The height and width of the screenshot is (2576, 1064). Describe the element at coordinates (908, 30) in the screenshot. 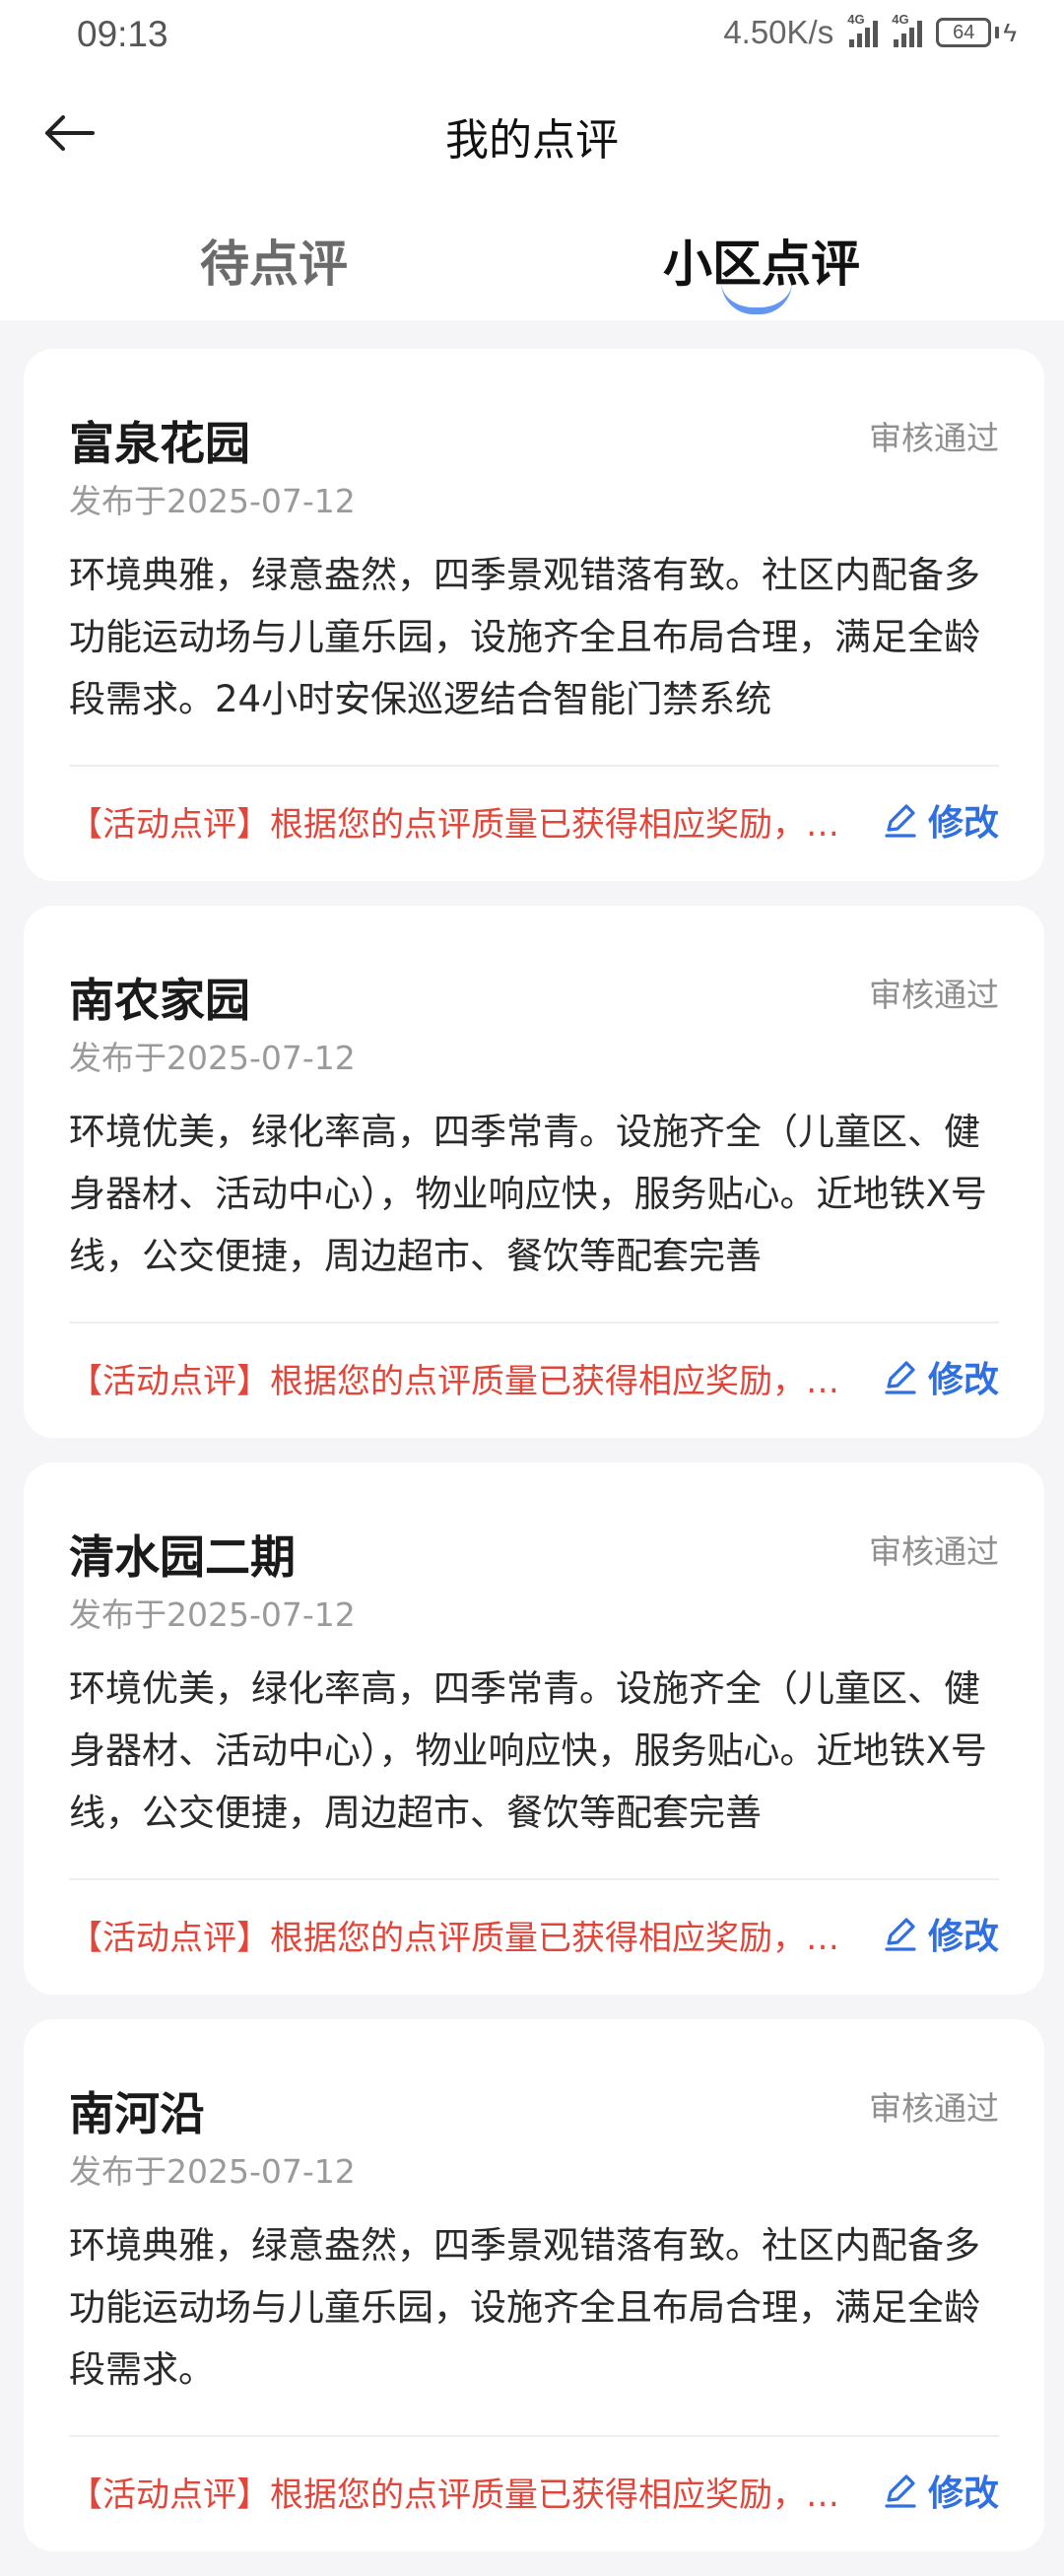

I see `signal-icon-2: 4G` at that location.